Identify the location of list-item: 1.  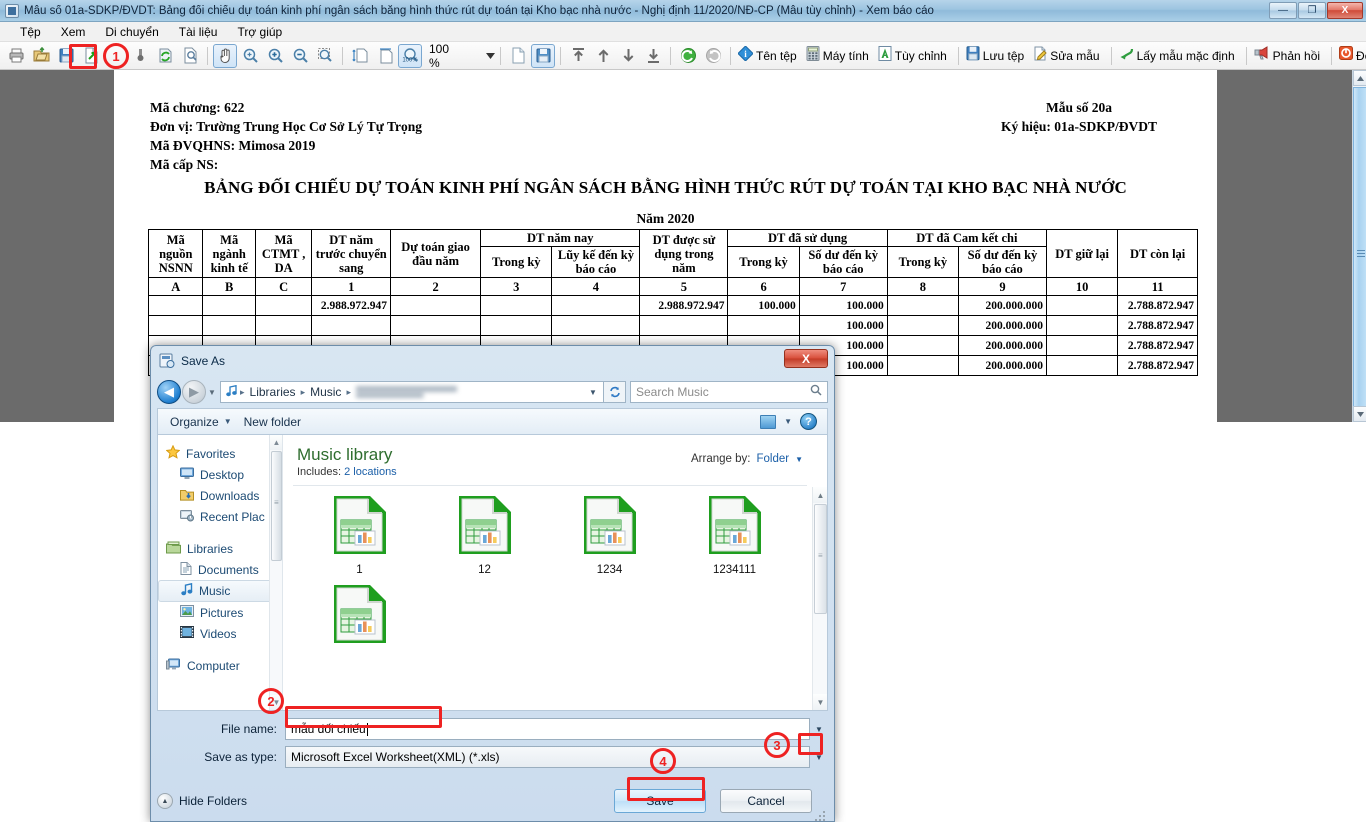
(359, 534).